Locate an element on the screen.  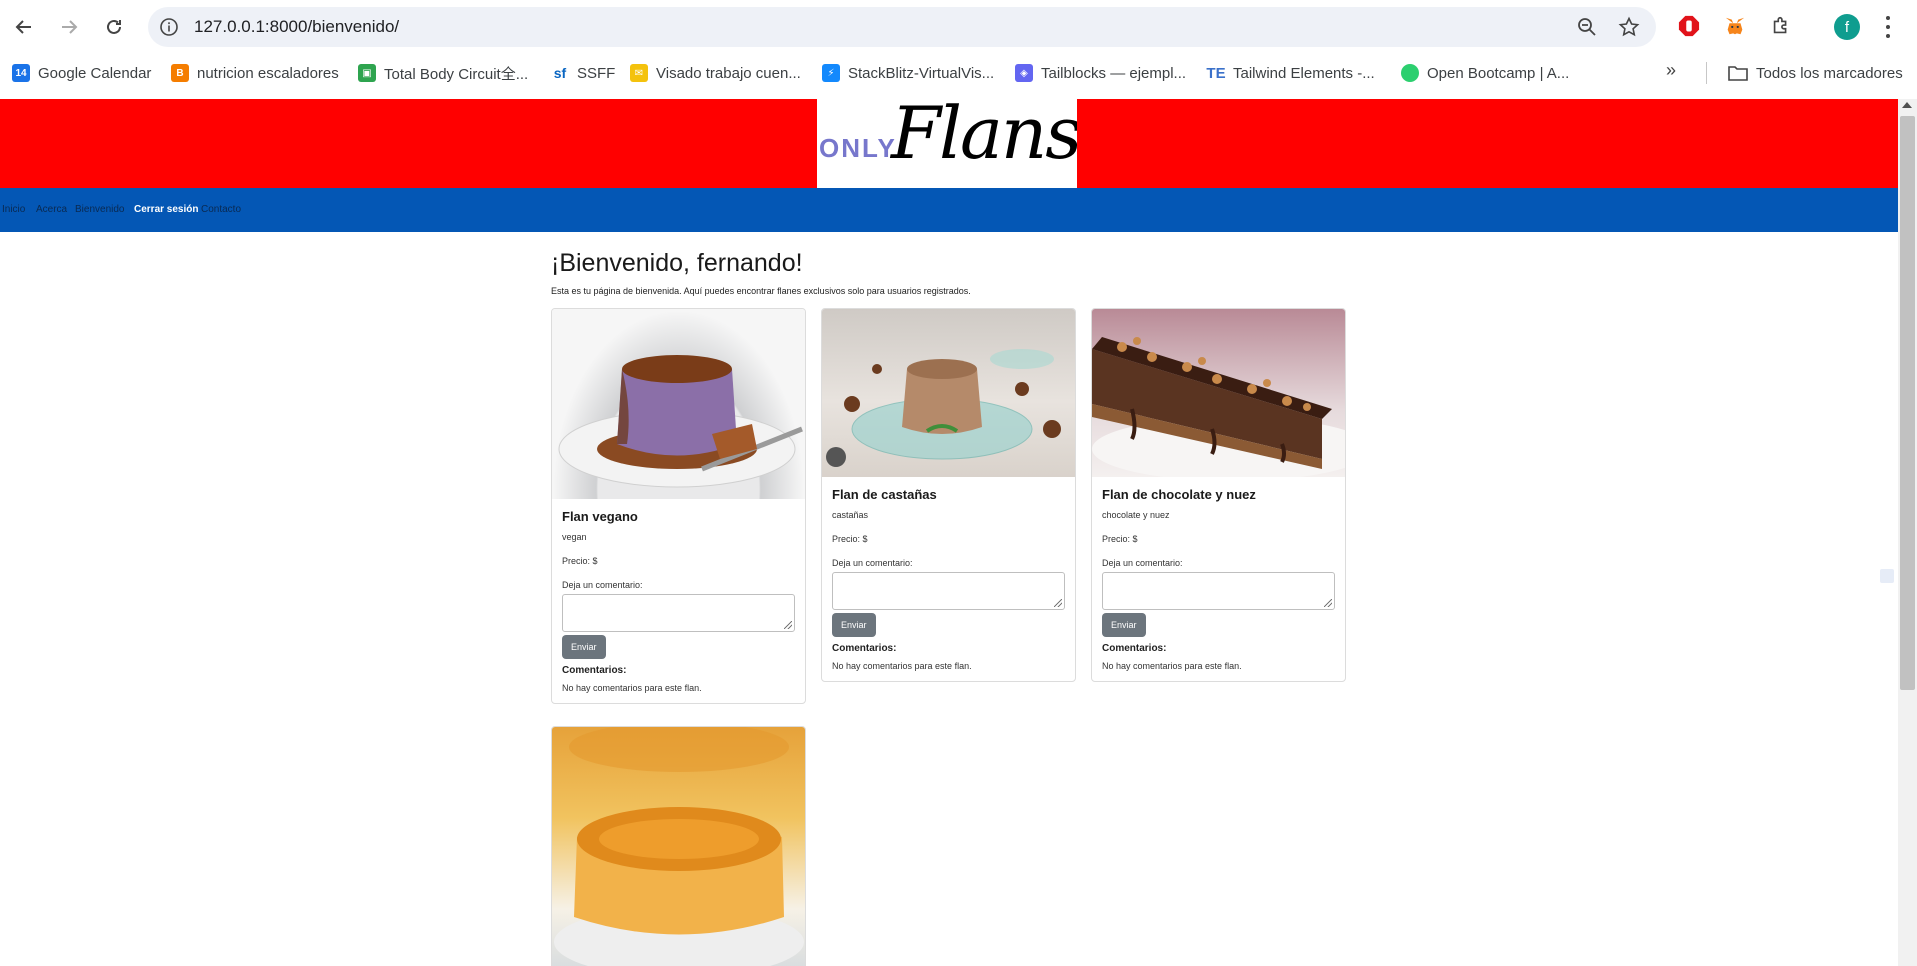
metamask-extension-icon is located at coordinates (1735, 26).